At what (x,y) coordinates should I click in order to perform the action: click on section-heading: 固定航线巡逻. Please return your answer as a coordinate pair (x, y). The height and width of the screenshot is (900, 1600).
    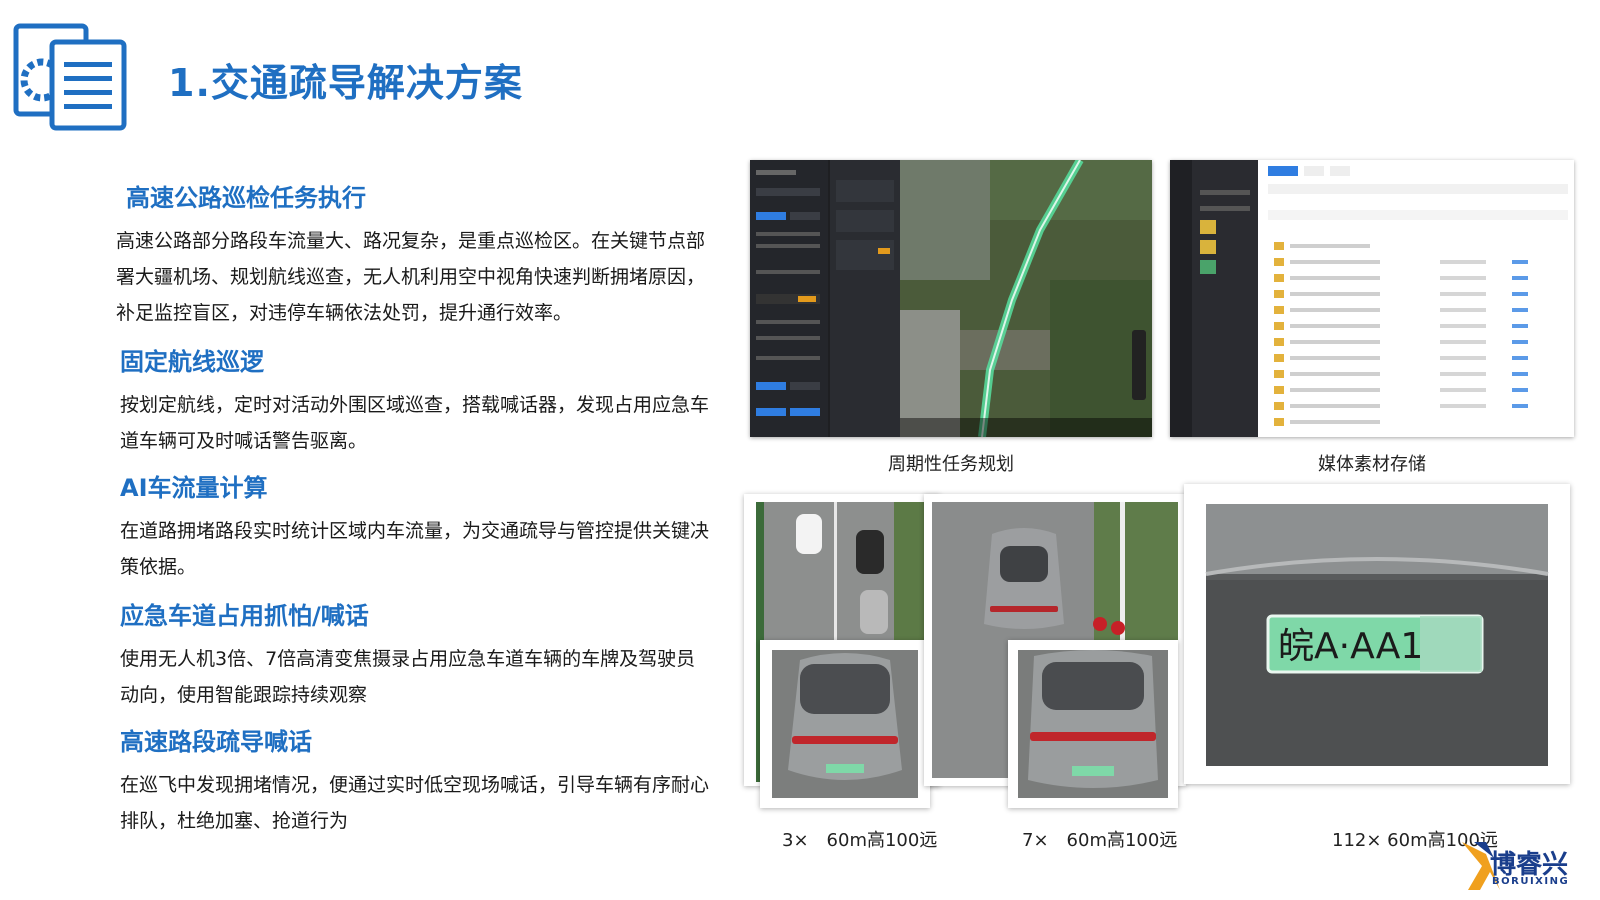
    Looking at the image, I should click on (192, 362).